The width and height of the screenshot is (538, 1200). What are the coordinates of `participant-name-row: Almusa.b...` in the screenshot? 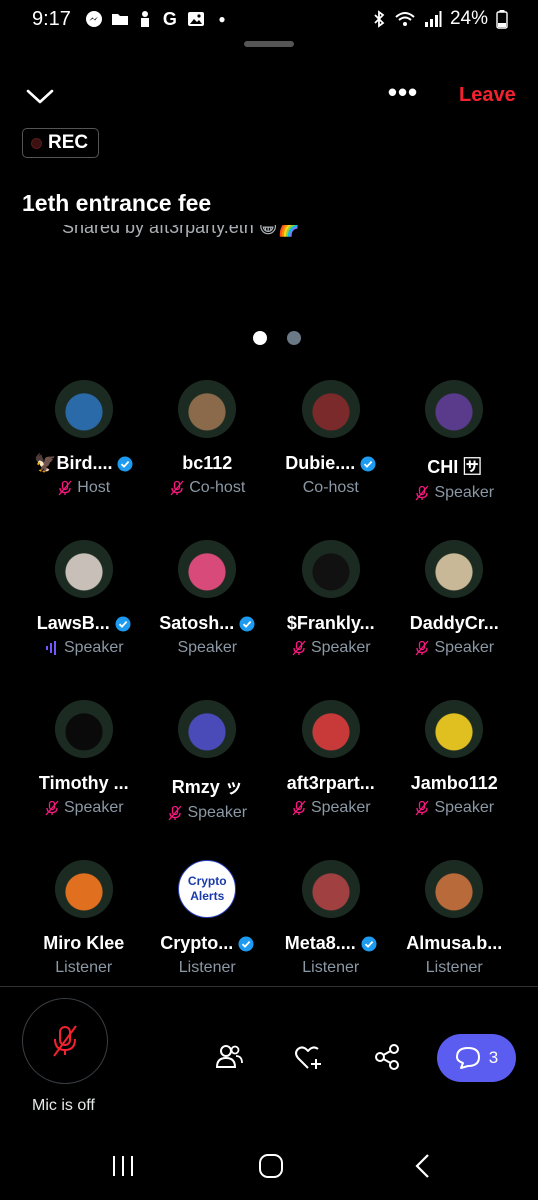 It's located at (454, 943).